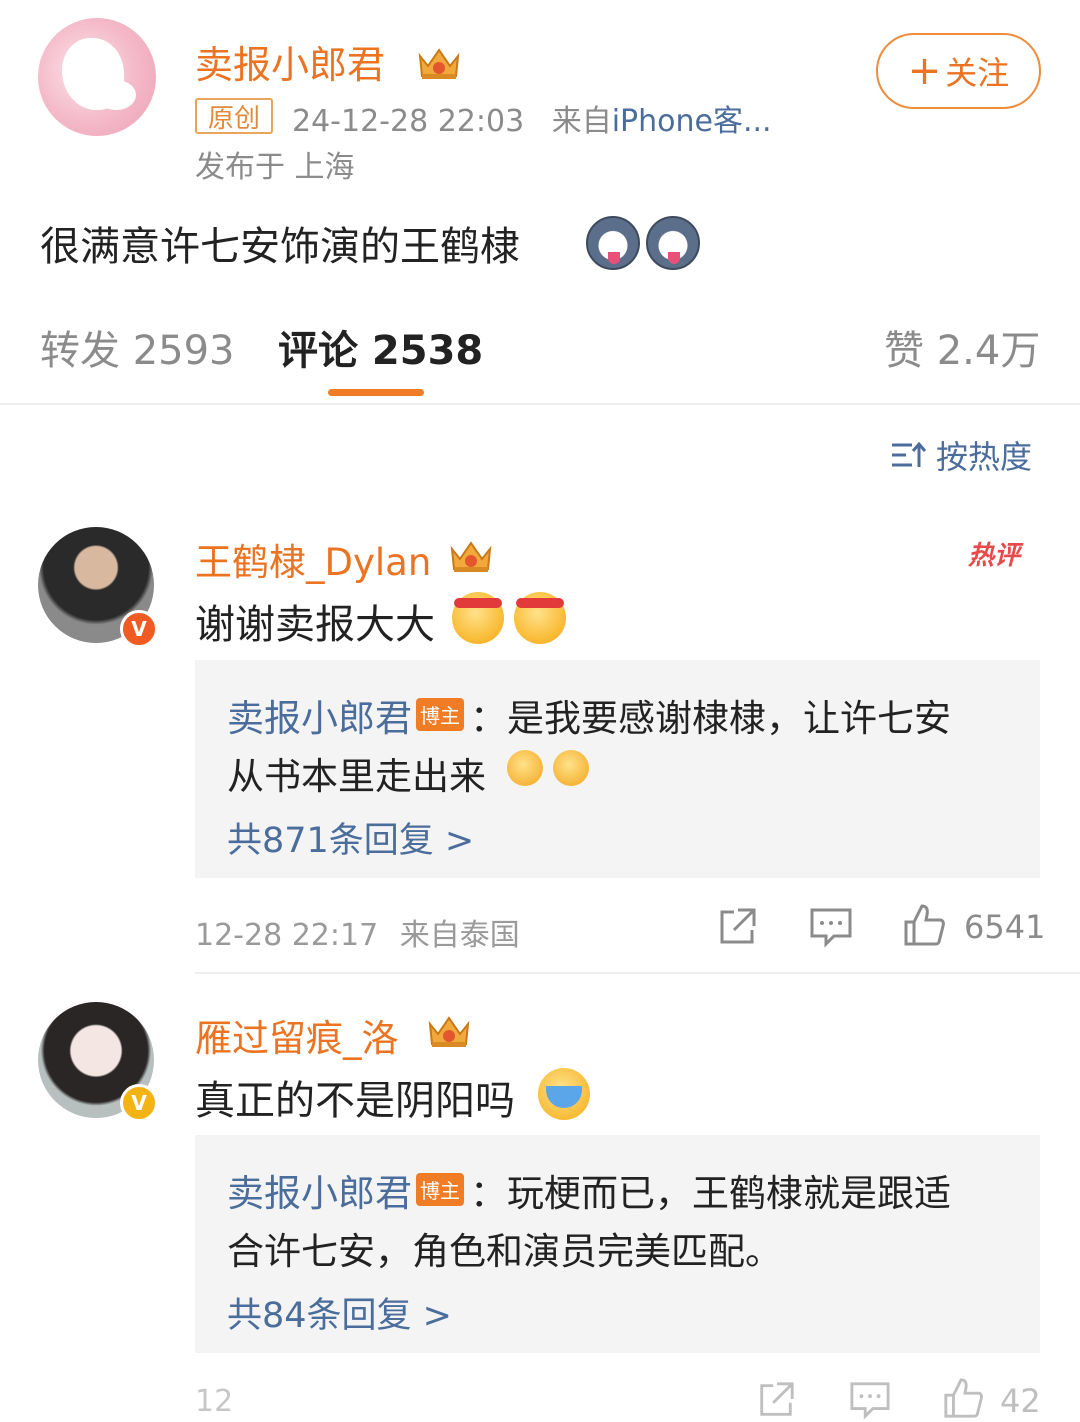 The image size is (1080, 1422). What do you see at coordinates (581, 121) in the screenshot?
I see `source-prefix: 来自` at bounding box center [581, 121].